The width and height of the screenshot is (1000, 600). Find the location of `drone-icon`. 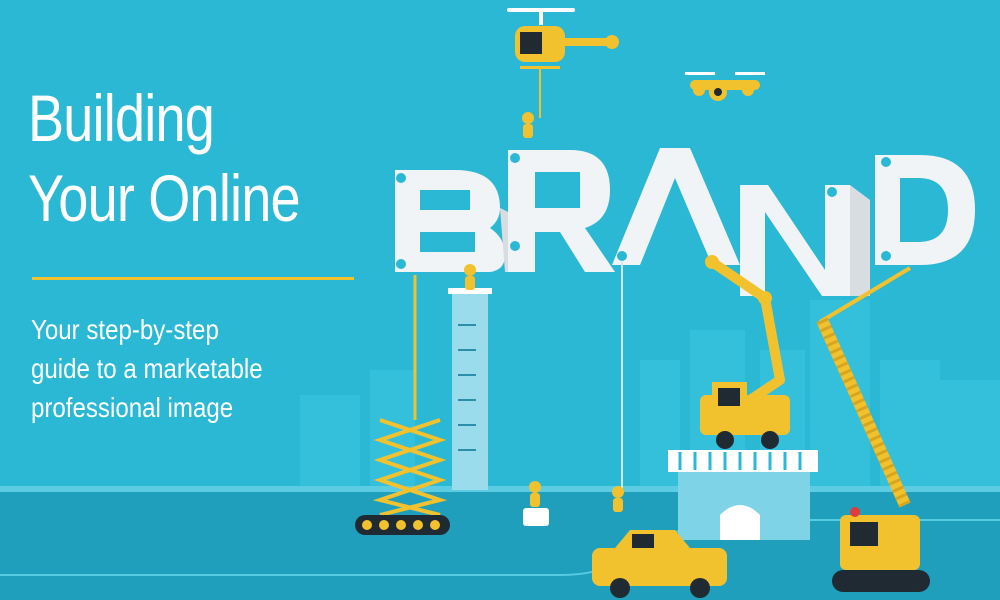

drone-icon is located at coordinates (725, 86).